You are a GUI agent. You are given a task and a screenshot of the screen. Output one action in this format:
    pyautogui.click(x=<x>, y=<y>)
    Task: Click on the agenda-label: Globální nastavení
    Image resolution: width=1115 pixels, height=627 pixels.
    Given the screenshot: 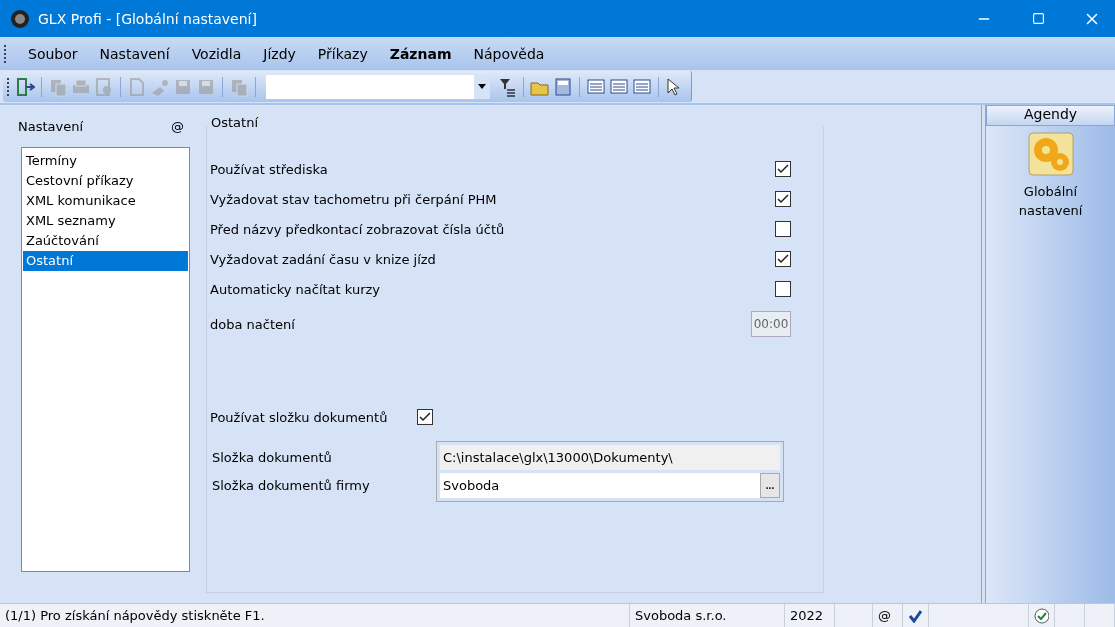 What is the action you would take?
    pyautogui.click(x=1050, y=201)
    